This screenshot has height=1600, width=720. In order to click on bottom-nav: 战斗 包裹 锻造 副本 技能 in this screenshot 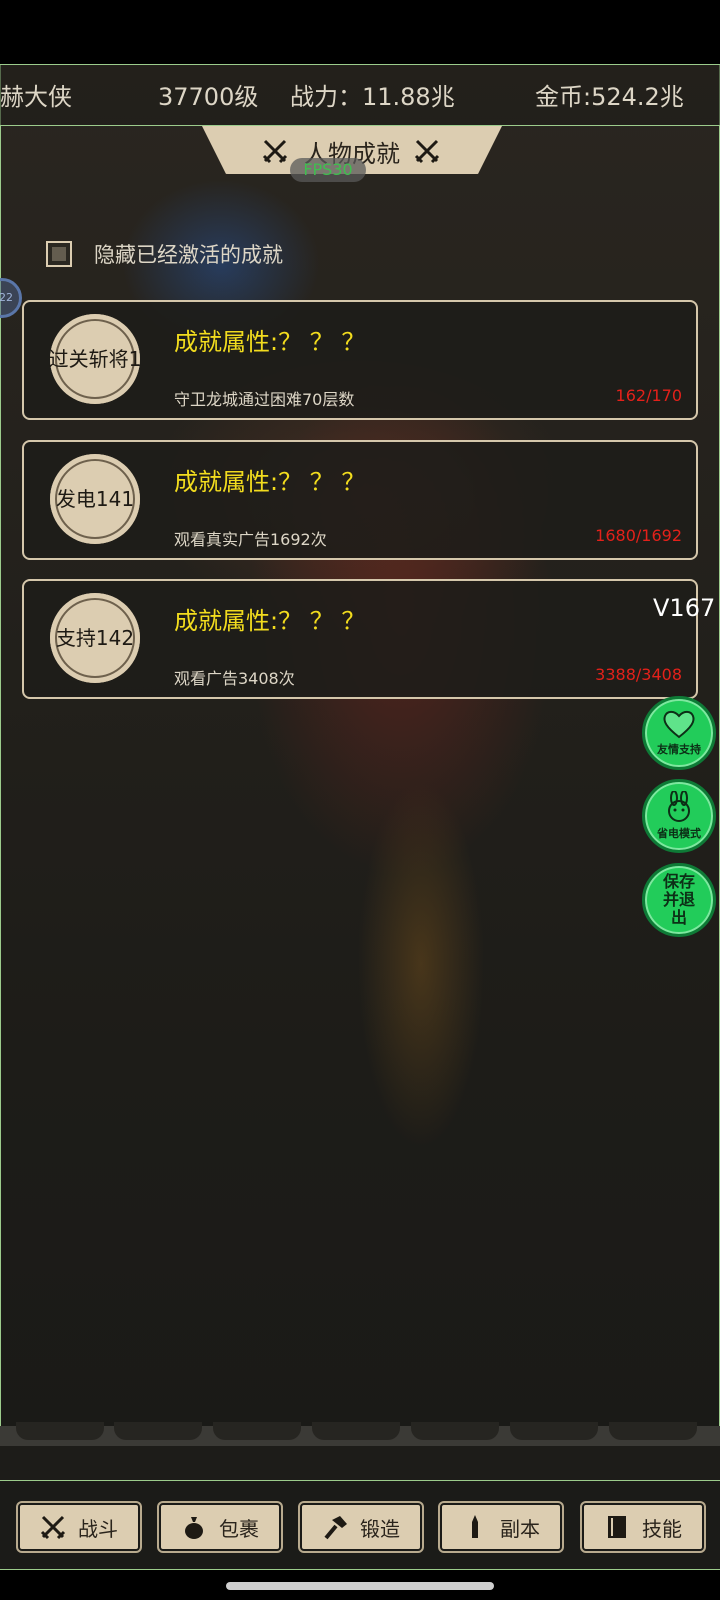, I will do `click(360, 1525)`.